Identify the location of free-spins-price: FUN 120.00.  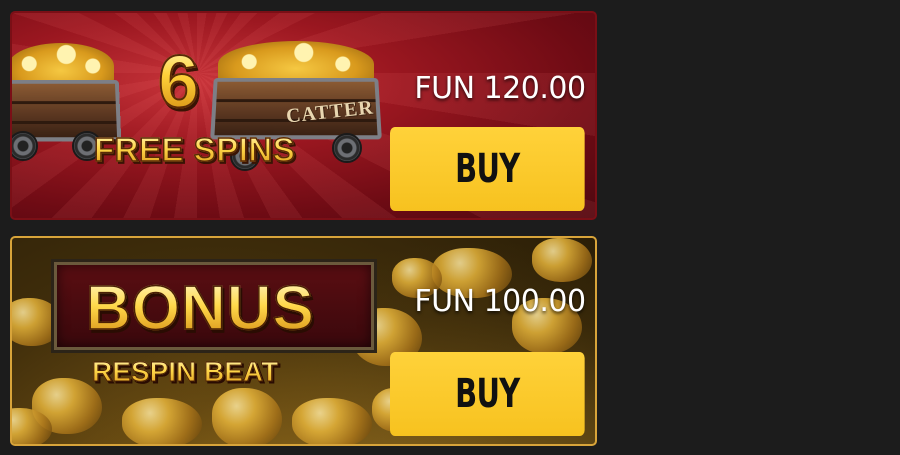
(500, 88).